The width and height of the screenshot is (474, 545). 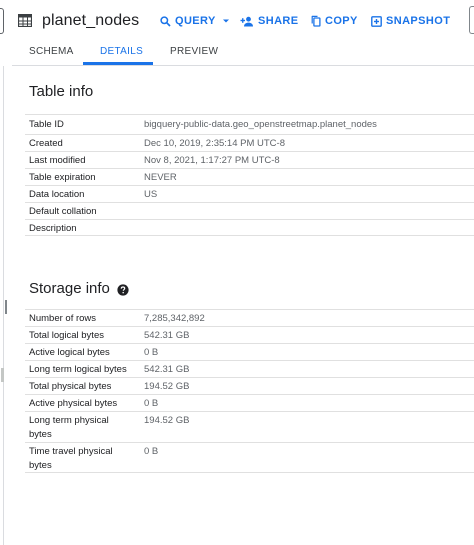 What do you see at coordinates (174, 318) in the screenshot?
I see `row-value: 7,285,342,892` at bounding box center [174, 318].